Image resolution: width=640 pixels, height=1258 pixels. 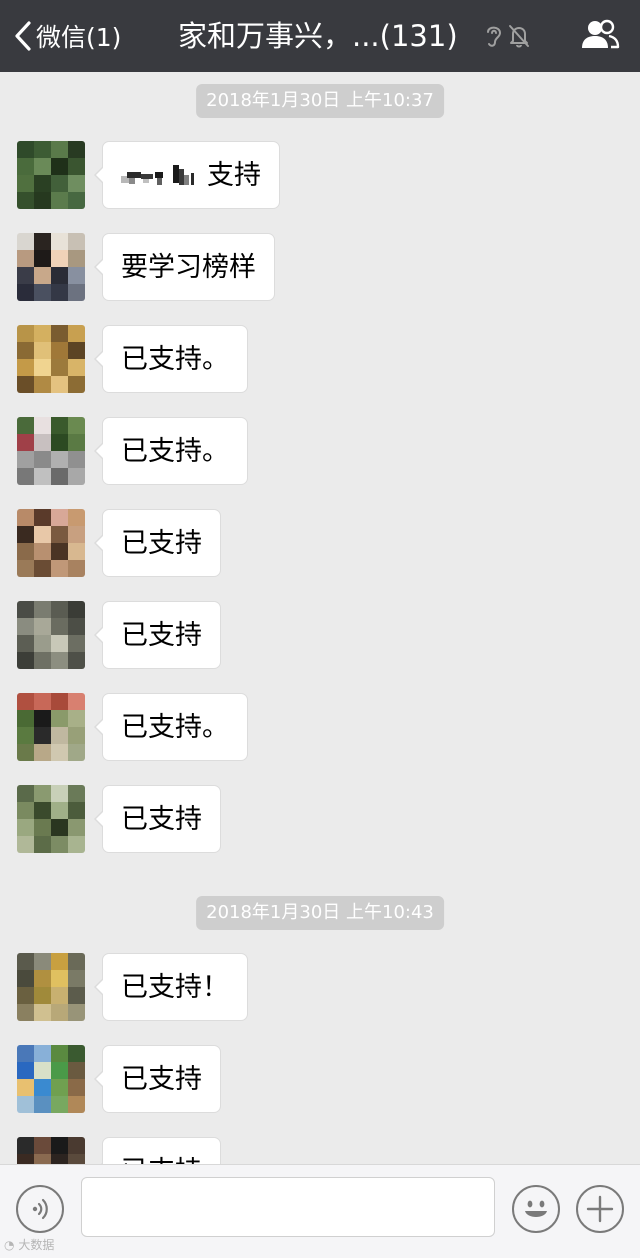 What do you see at coordinates (288, 1207) in the screenshot?
I see `message-input` at bounding box center [288, 1207].